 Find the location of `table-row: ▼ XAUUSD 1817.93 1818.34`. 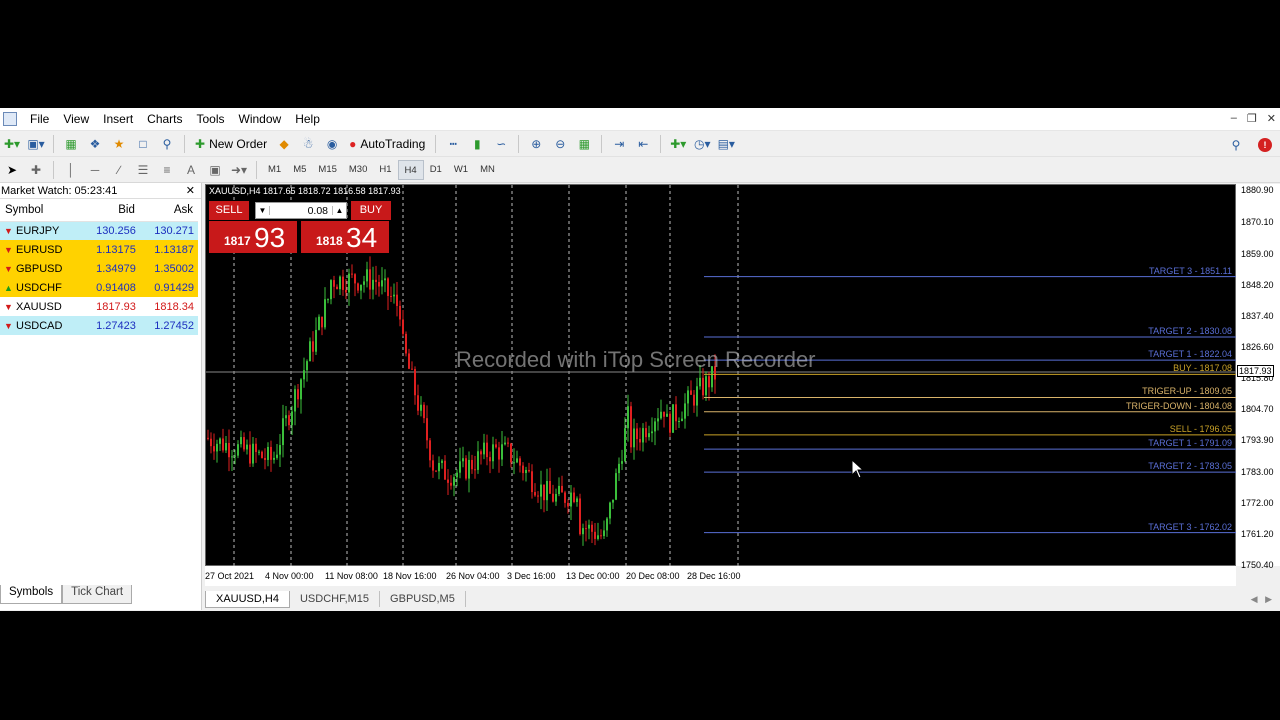

table-row: ▼ XAUUSD 1817.93 1818.34 is located at coordinates (99, 306).